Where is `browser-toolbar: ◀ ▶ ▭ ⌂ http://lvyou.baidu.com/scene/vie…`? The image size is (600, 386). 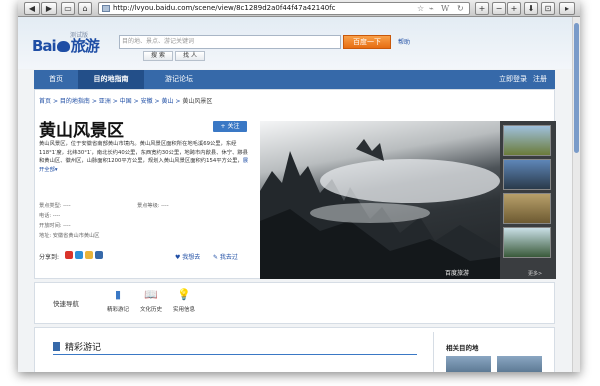 browser-toolbar: ◀ ▶ ▭ ⌂ http://lvyou.baidu.com/scene/vie… is located at coordinates (299, 8).